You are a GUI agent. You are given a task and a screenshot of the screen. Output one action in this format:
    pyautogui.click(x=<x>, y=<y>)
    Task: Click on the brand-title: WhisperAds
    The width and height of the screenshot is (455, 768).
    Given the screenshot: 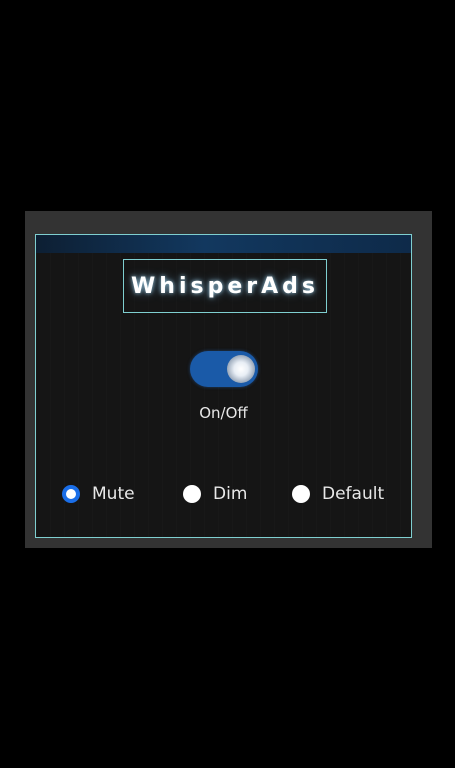 What is the action you would take?
    pyautogui.click(x=225, y=286)
    